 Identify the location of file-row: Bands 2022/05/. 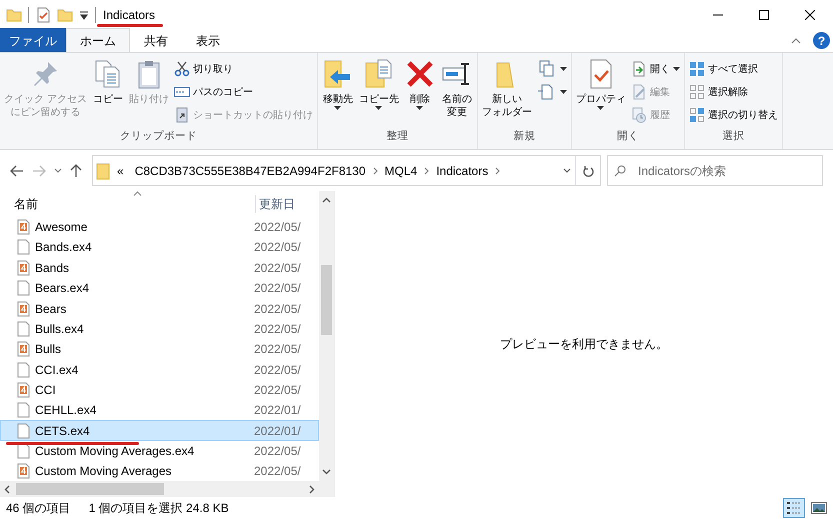
(159, 268).